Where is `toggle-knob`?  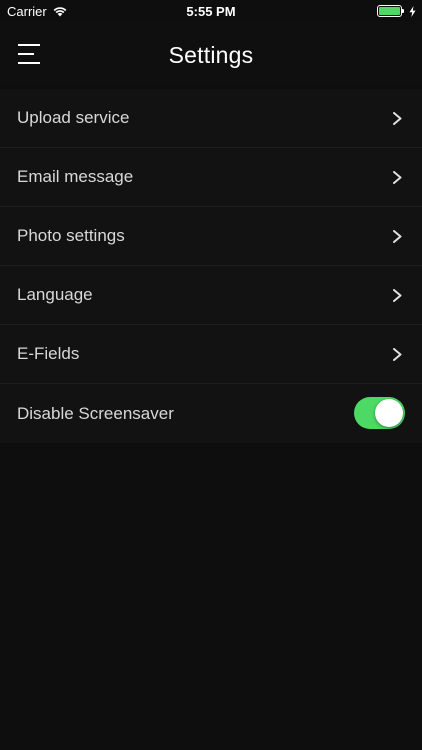 toggle-knob is located at coordinates (389, 413).